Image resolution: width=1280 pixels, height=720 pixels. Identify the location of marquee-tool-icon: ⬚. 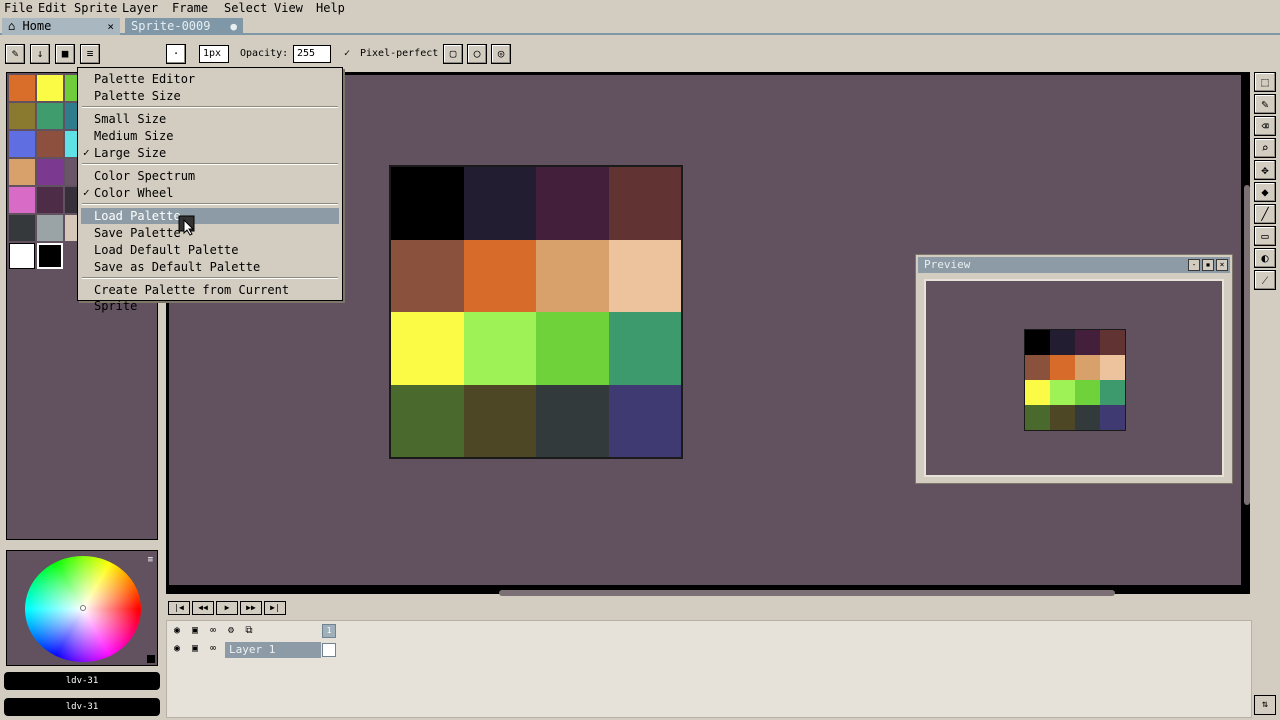
(1265, 82).